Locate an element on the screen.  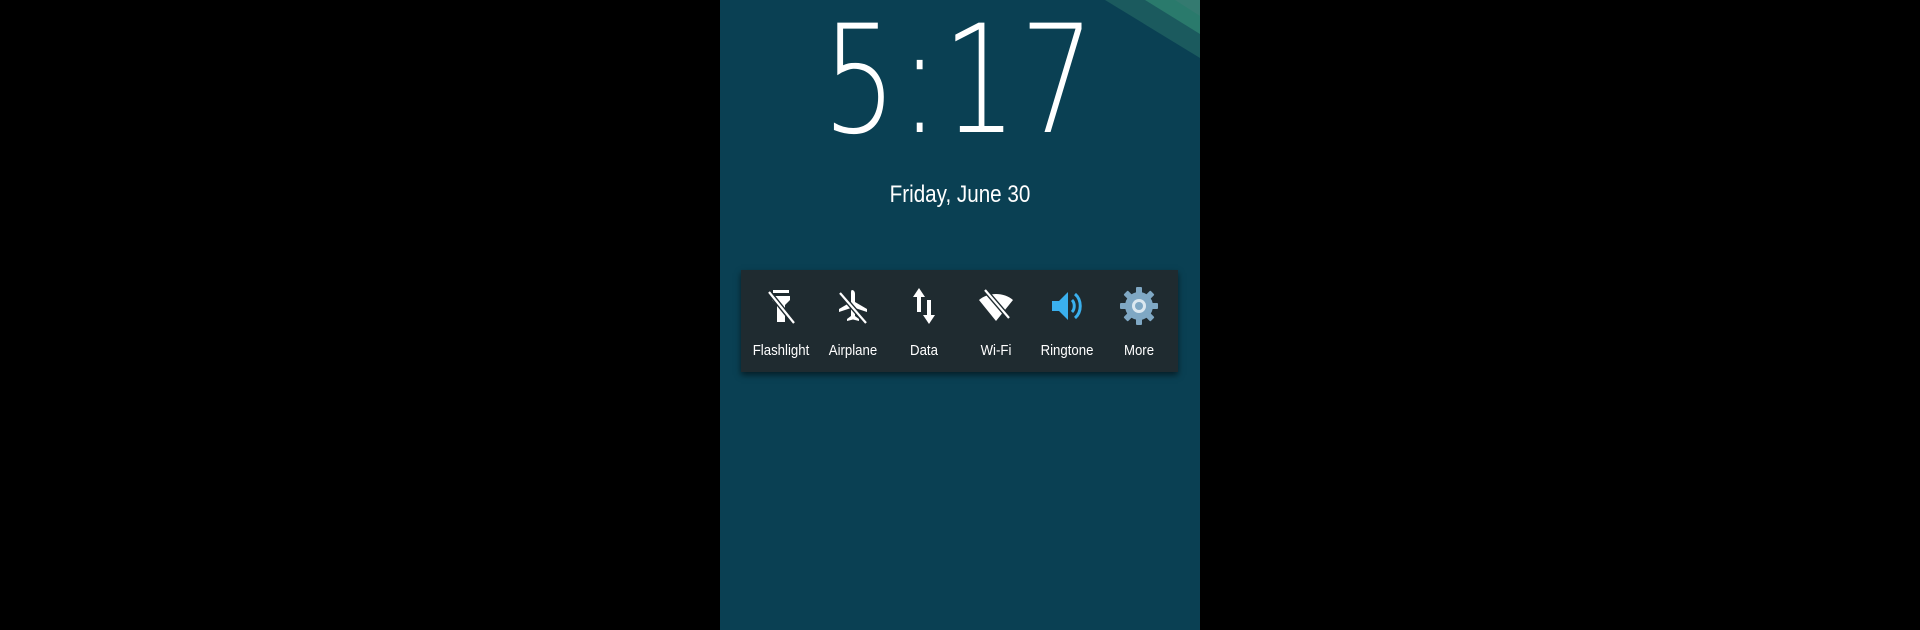
lockscreen-clock: 5:17 is located at coordinates (960, 84).